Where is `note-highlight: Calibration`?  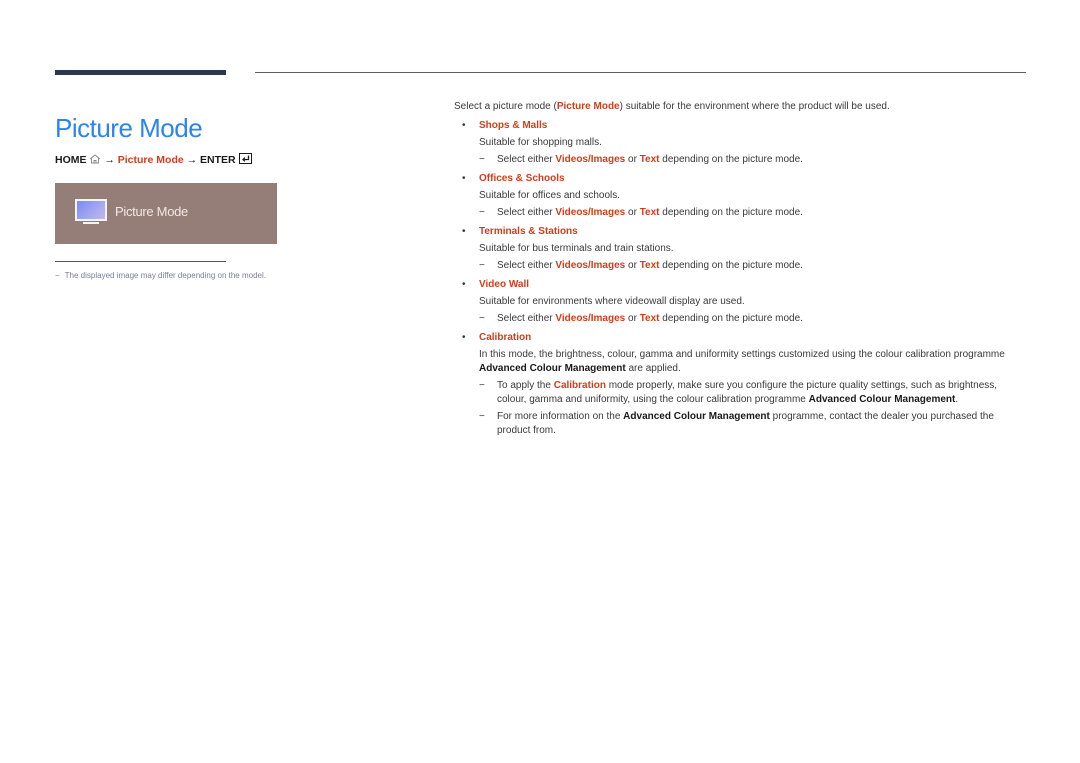
note-highlight: Calibration is located at coordinates (579, 385).